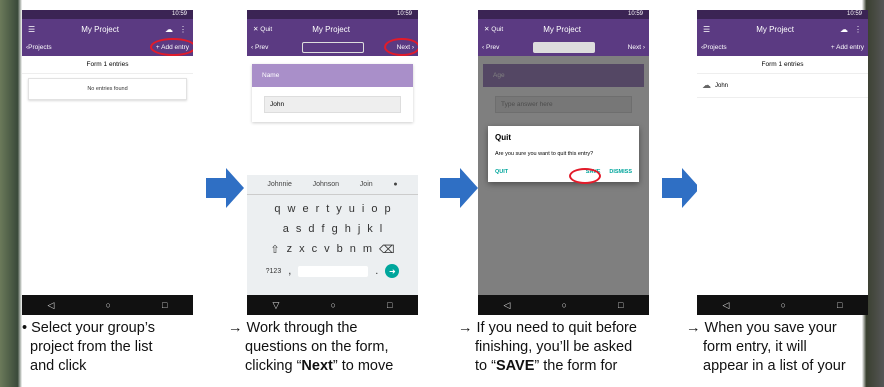 The image size is (884, 387). I want to click on key: k, so click(370, 229).